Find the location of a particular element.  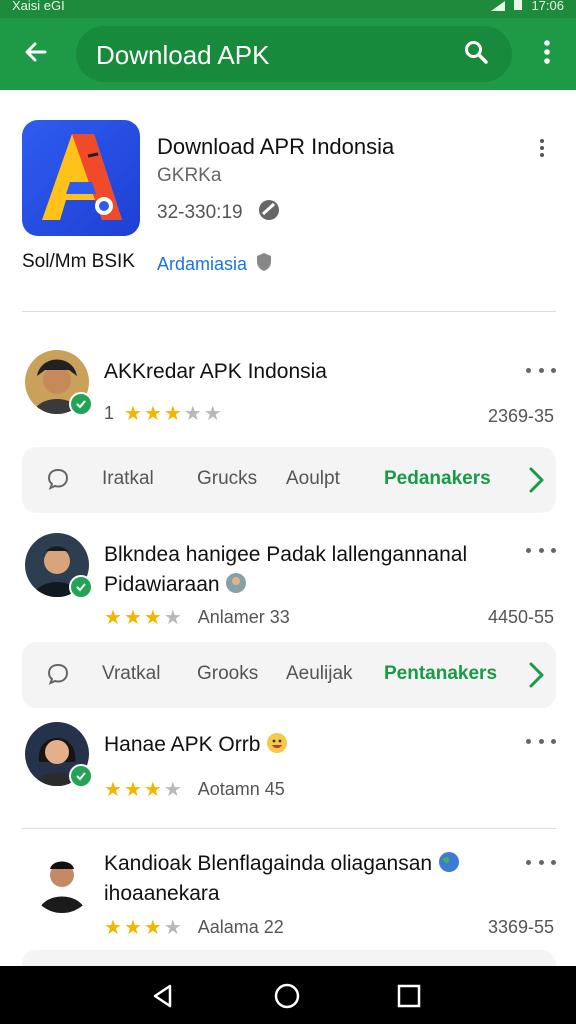

status-carrier-text: Xaisi eGI is located at coordinates (38, 6).